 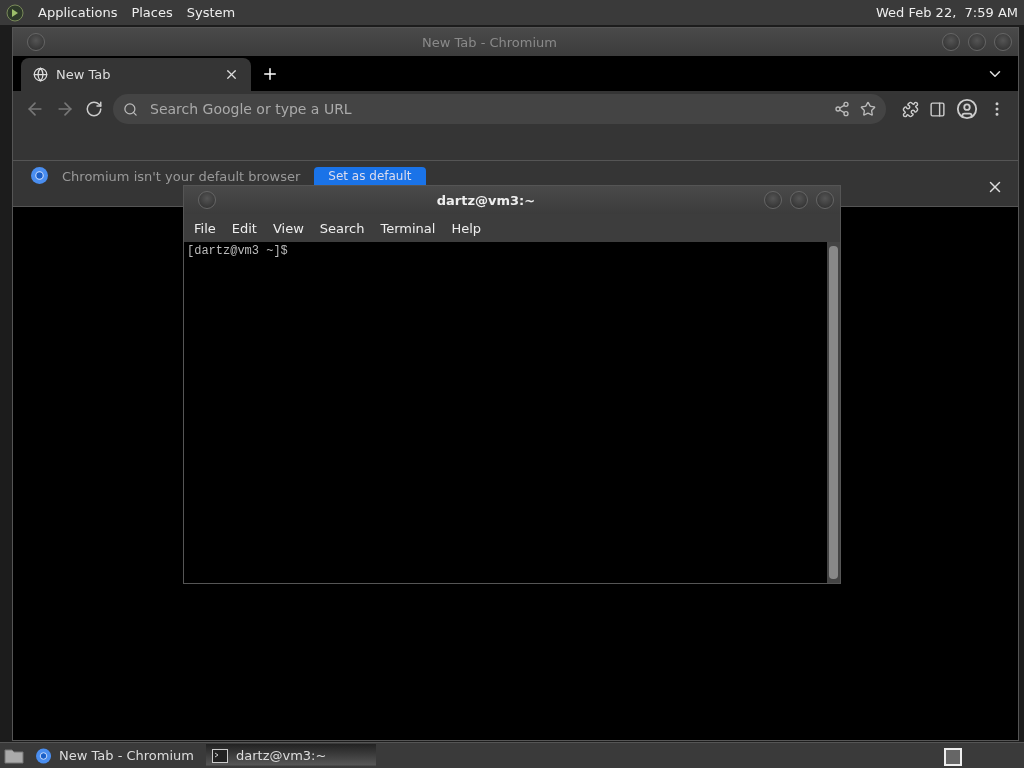 What do you see at coordinates (231, 74) in the screenshot?
I see `close-tab-icon` at bounding box center [231, 74].